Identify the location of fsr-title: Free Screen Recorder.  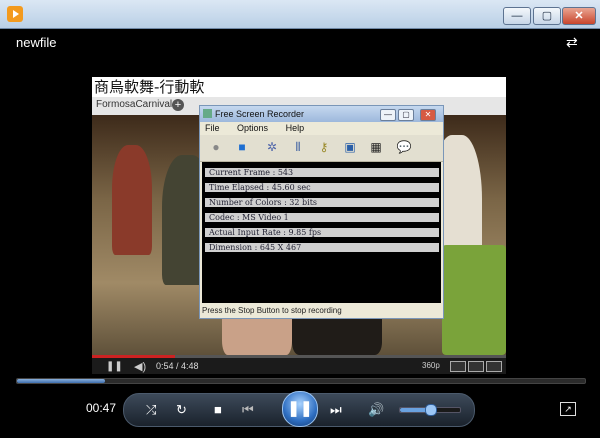
(260, 114).